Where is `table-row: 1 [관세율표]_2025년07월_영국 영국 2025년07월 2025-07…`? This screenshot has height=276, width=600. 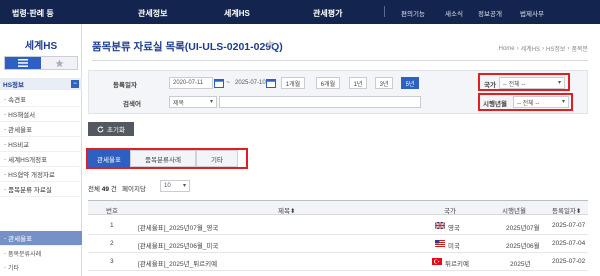
table-row: 1 [관세율표]_2025년07월_영국 영국 2025년07월 2025-07… is located at coordinates (338, 226).